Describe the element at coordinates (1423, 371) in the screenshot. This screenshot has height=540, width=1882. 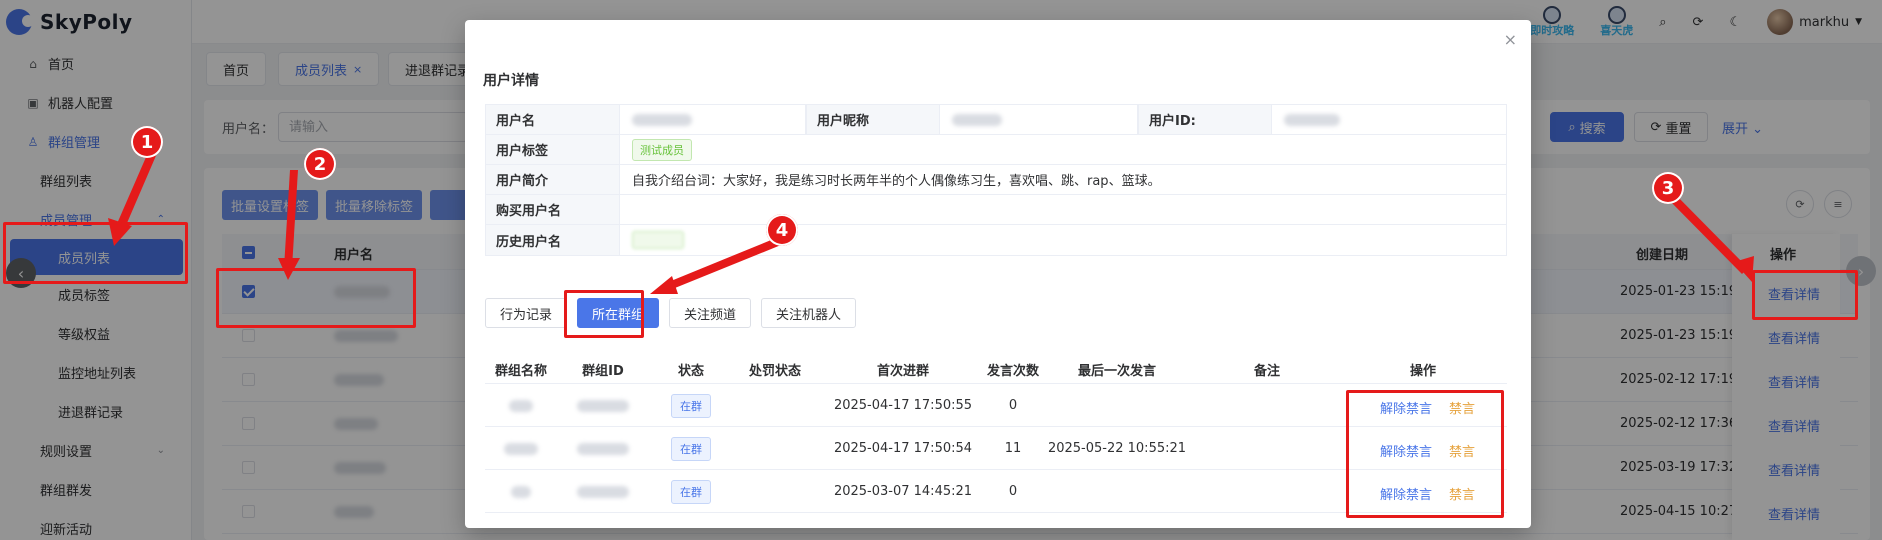
I see `column-header-group-operation: 操作` at that location.